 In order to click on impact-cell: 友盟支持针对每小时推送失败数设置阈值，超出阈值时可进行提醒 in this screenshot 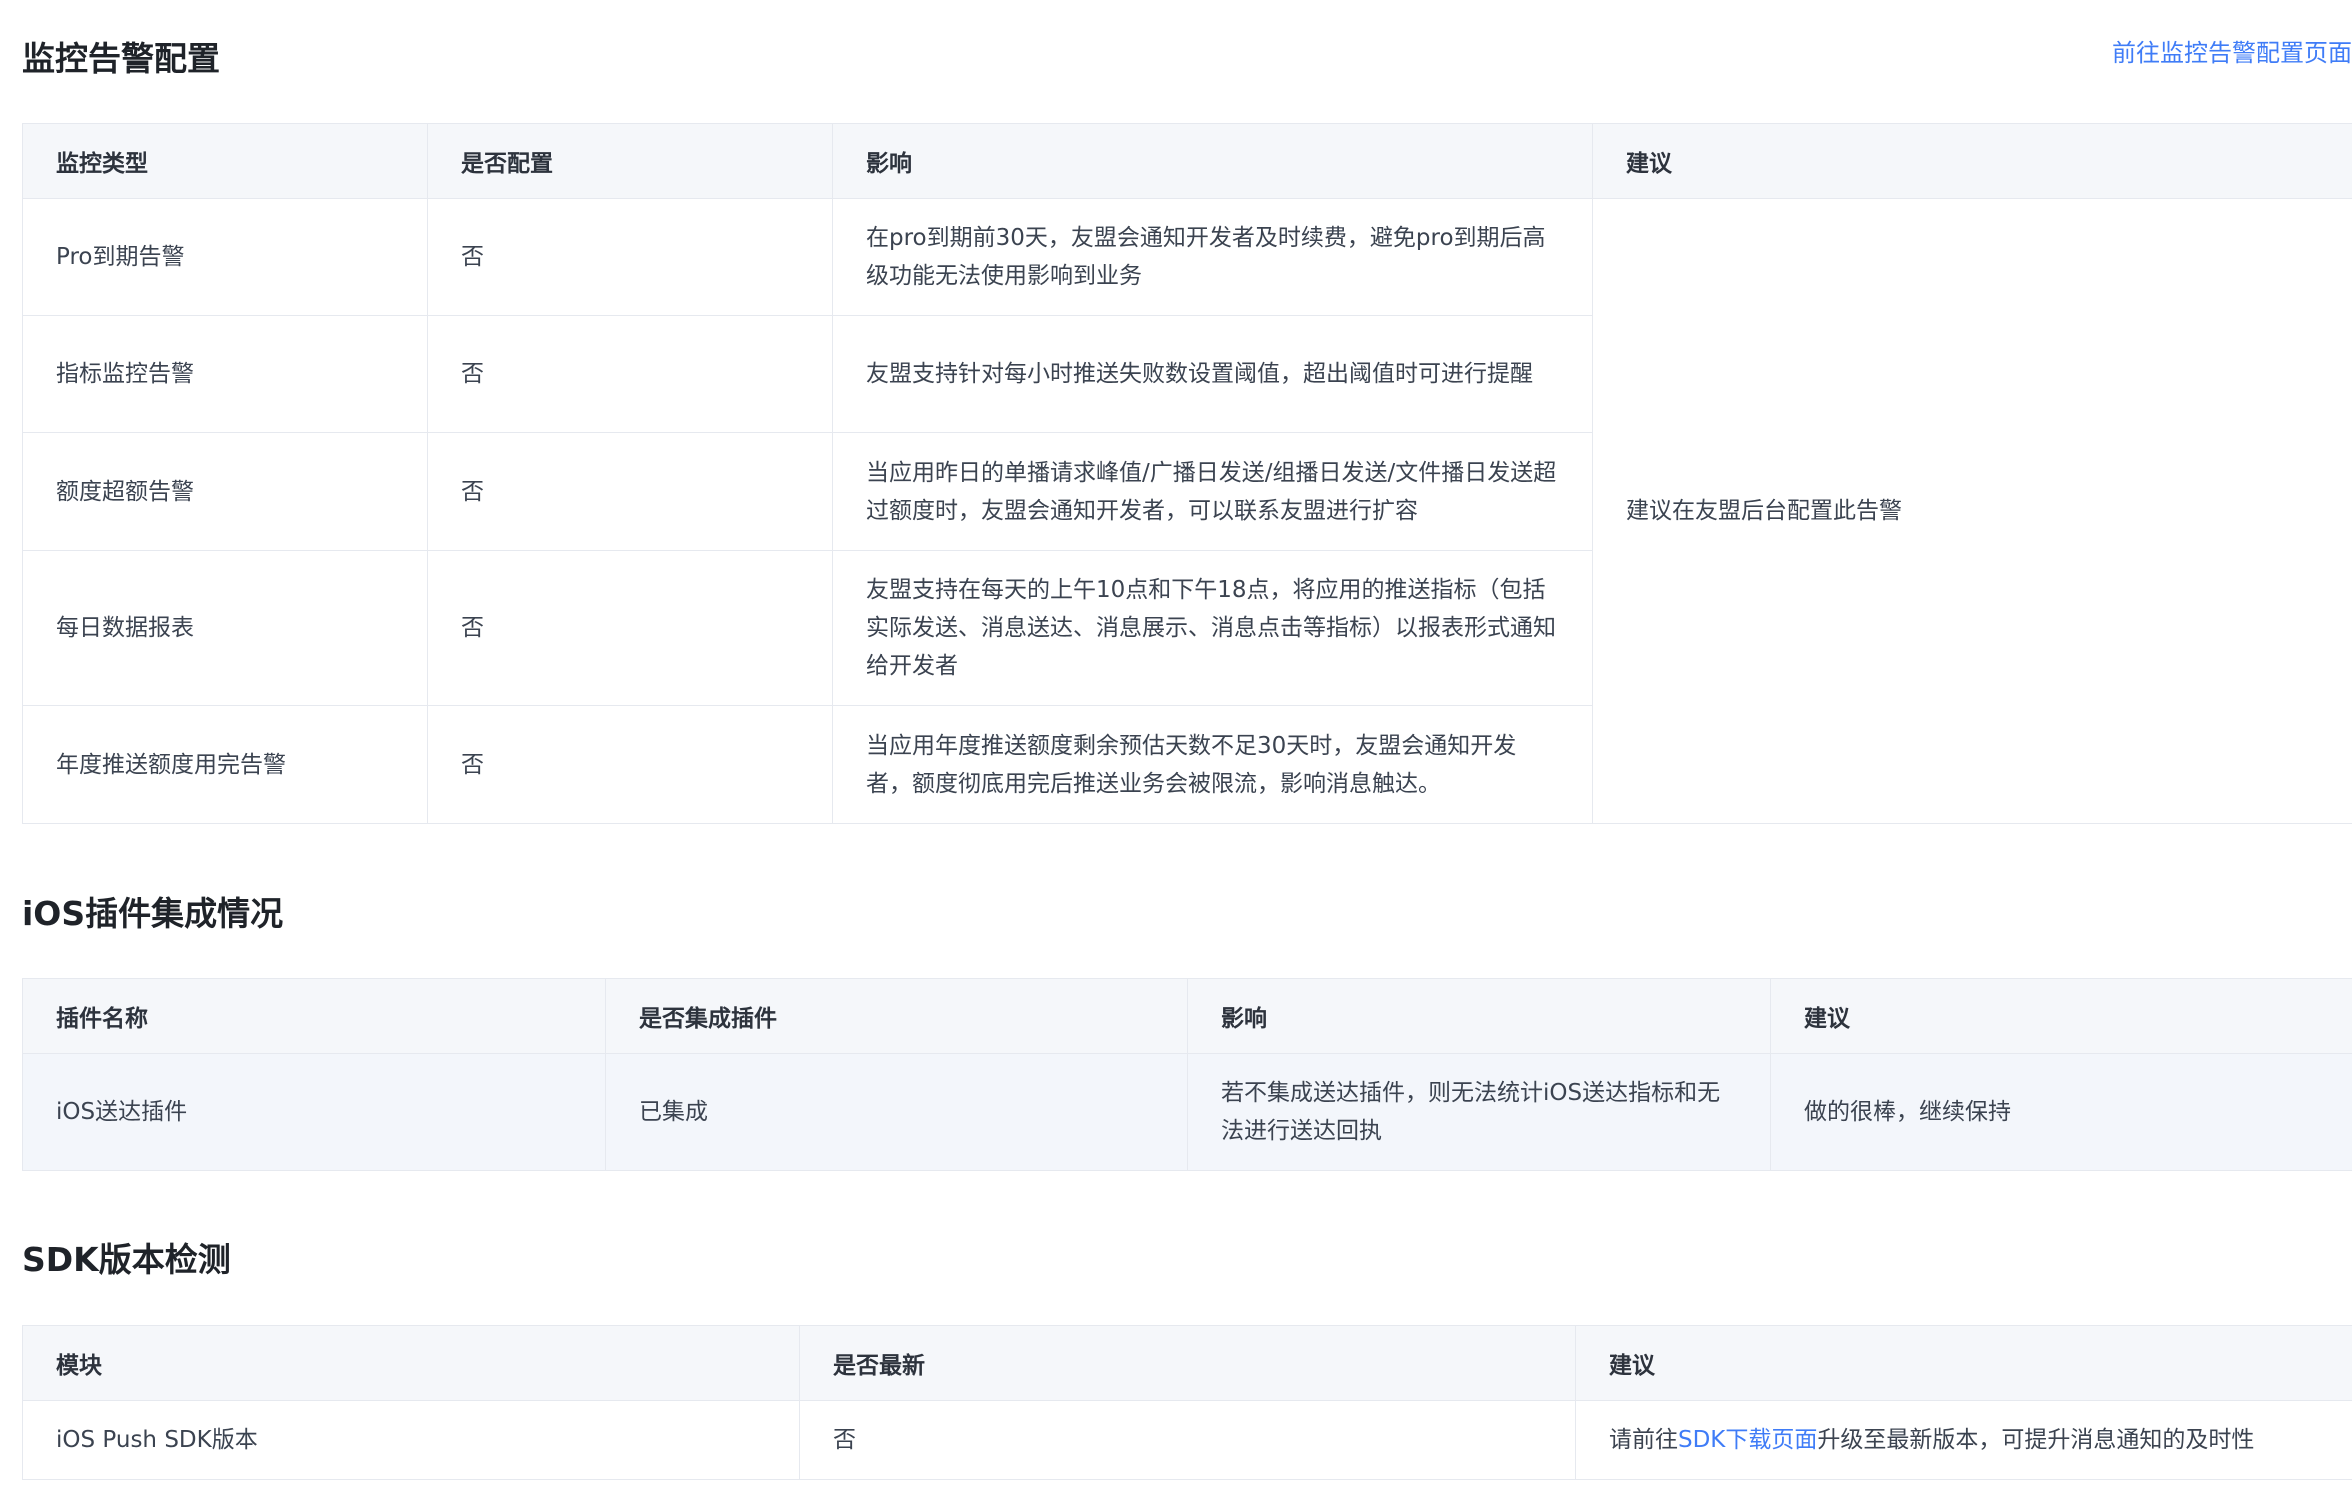, I will do `click(1212, 374)`.